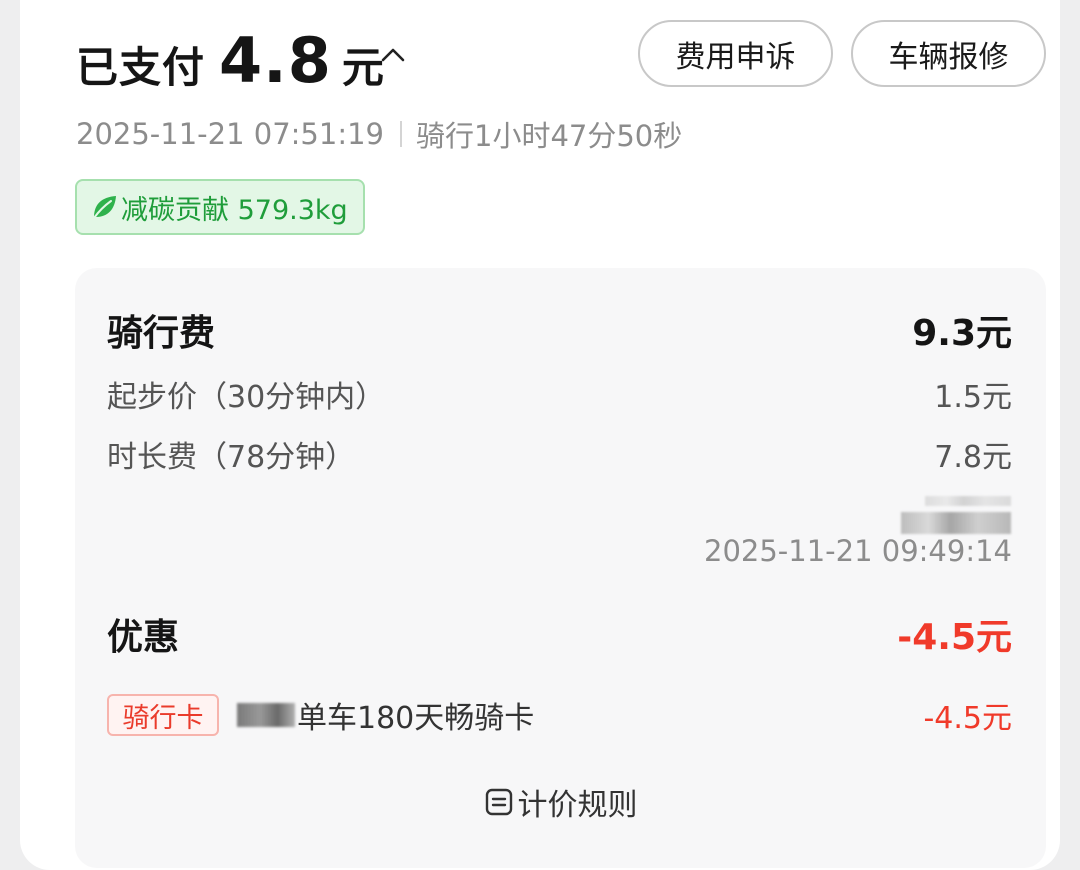 The width and height of the screenshot is (1080, 870). What do you see at coordinates (973, 397) in the screenshot?
I see `fee-item-value: 1.5元` at bounding box center [973, 397].